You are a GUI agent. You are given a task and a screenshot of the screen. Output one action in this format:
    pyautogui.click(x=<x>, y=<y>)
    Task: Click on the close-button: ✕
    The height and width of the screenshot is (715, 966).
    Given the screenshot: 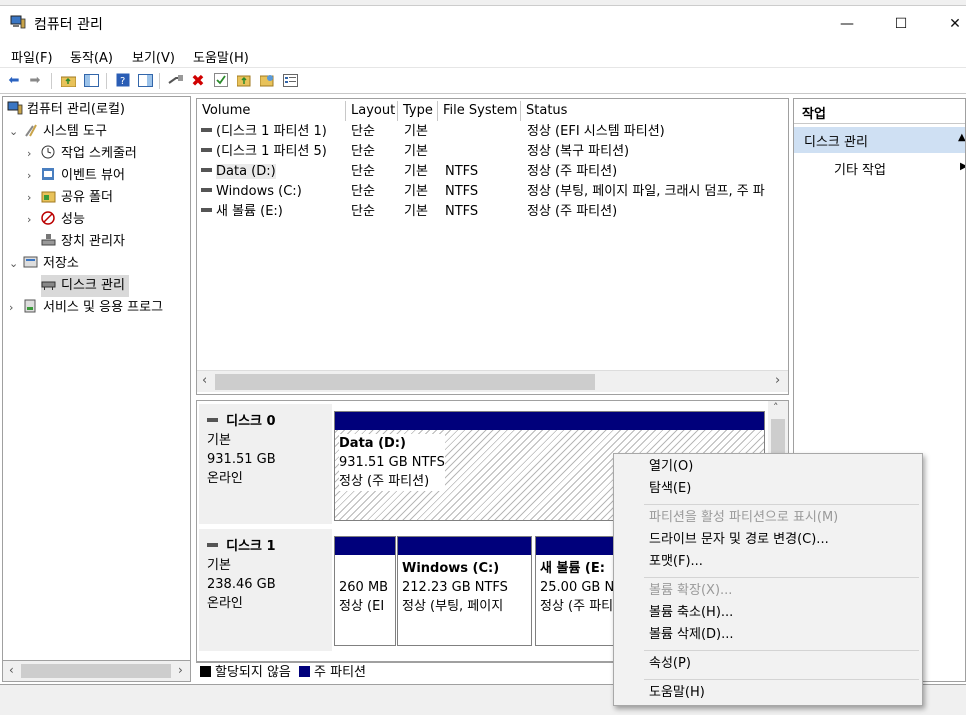 What is the action you would take?
    pyautogui.click(x=949, y=25)
    